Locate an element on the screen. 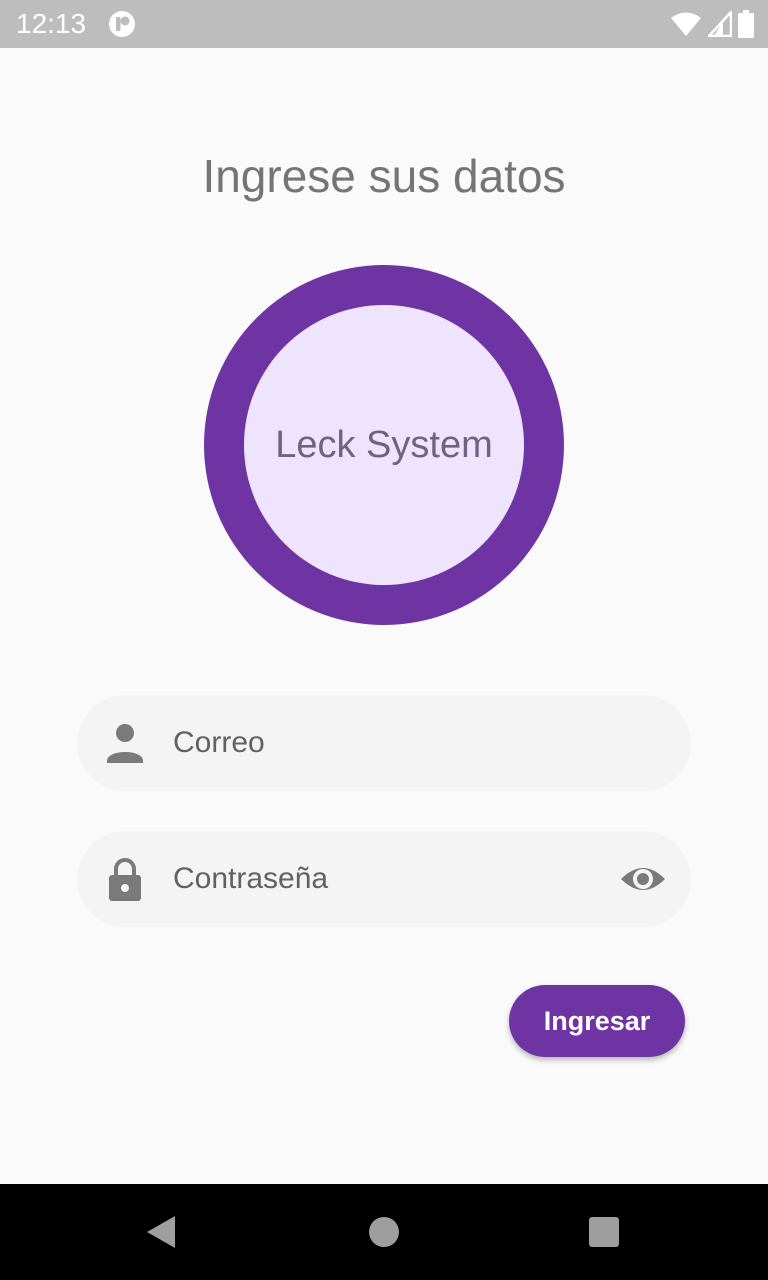 The height and width of the screenshot is (1280, 768). password-input is located at coordinates (383, 879).